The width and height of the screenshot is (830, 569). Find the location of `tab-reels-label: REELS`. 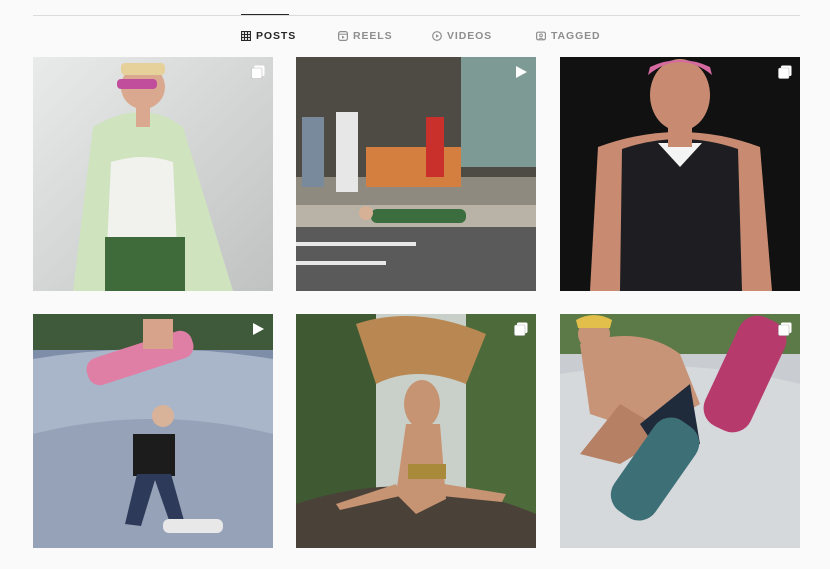

tab-reels-label: REELS is located at coordinates (373, 36).